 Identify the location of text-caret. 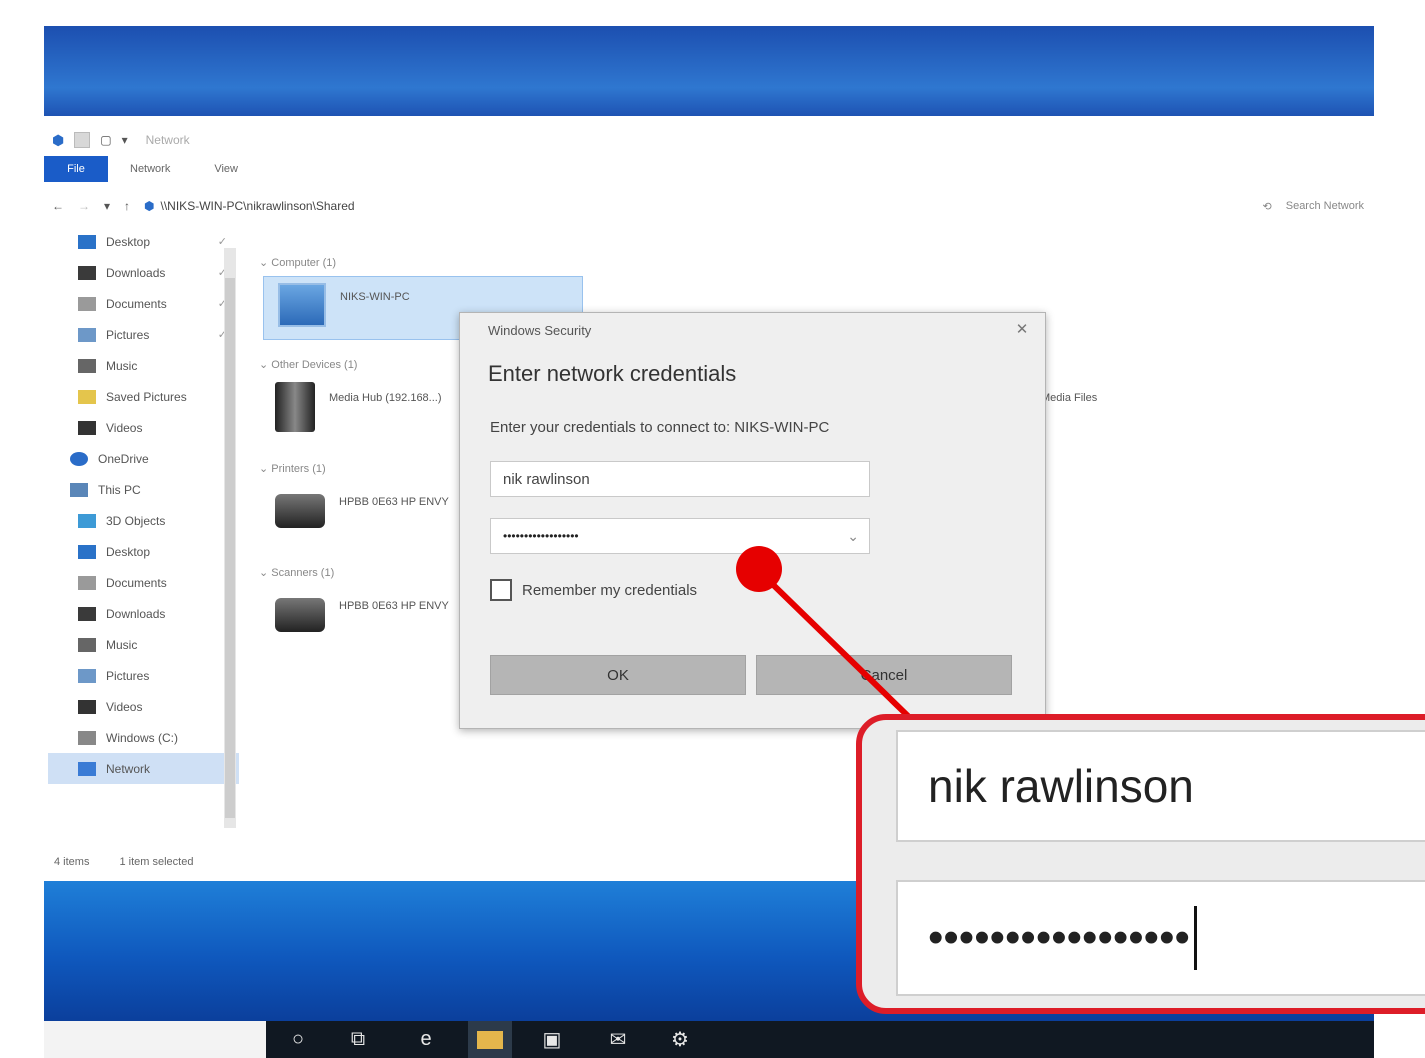
(1195, 938).